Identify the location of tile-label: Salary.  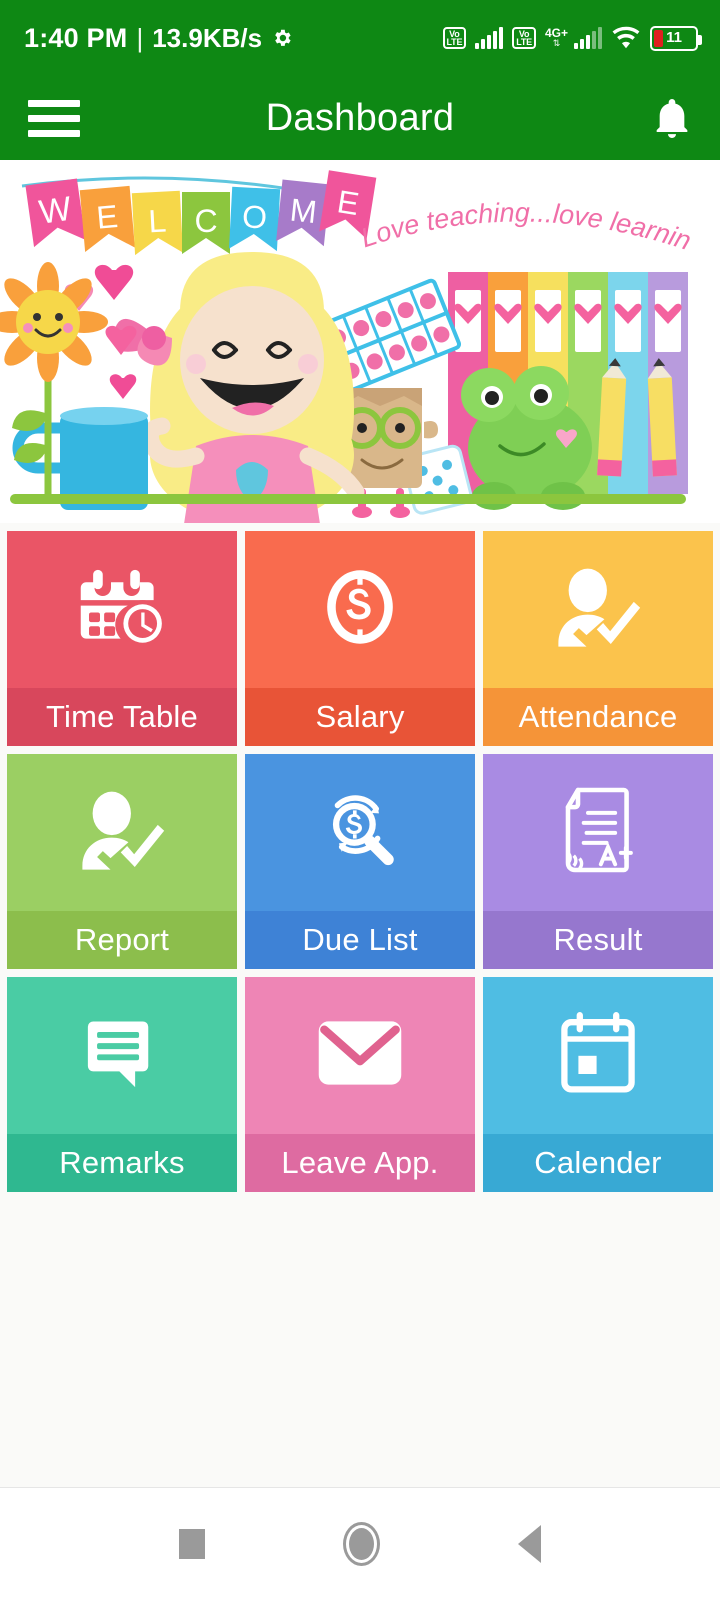
(360, 717).